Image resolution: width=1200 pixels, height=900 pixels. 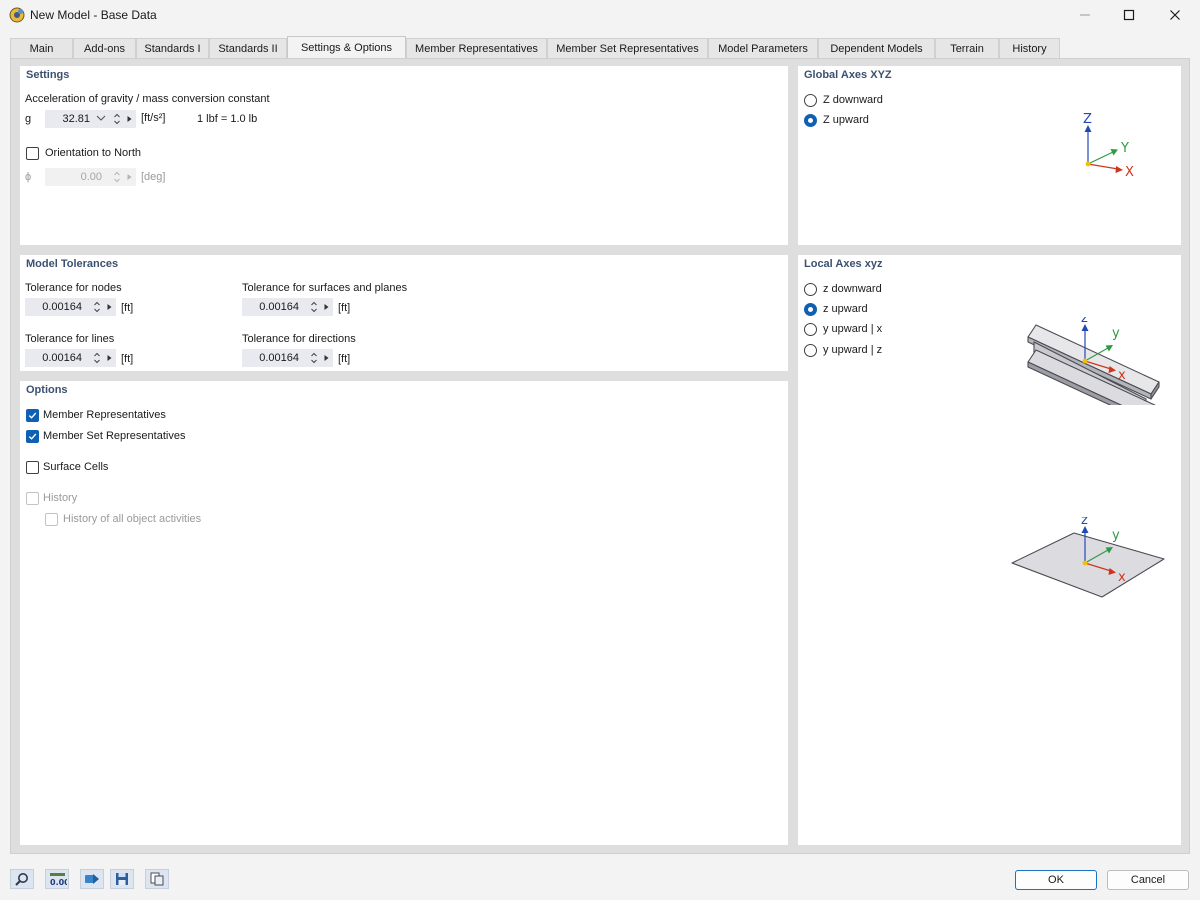 What do you see at coordinates (93, 153) in the screenshot?
I see `orientation-north-label: Orientation to North` at bounding box center [93, 153].